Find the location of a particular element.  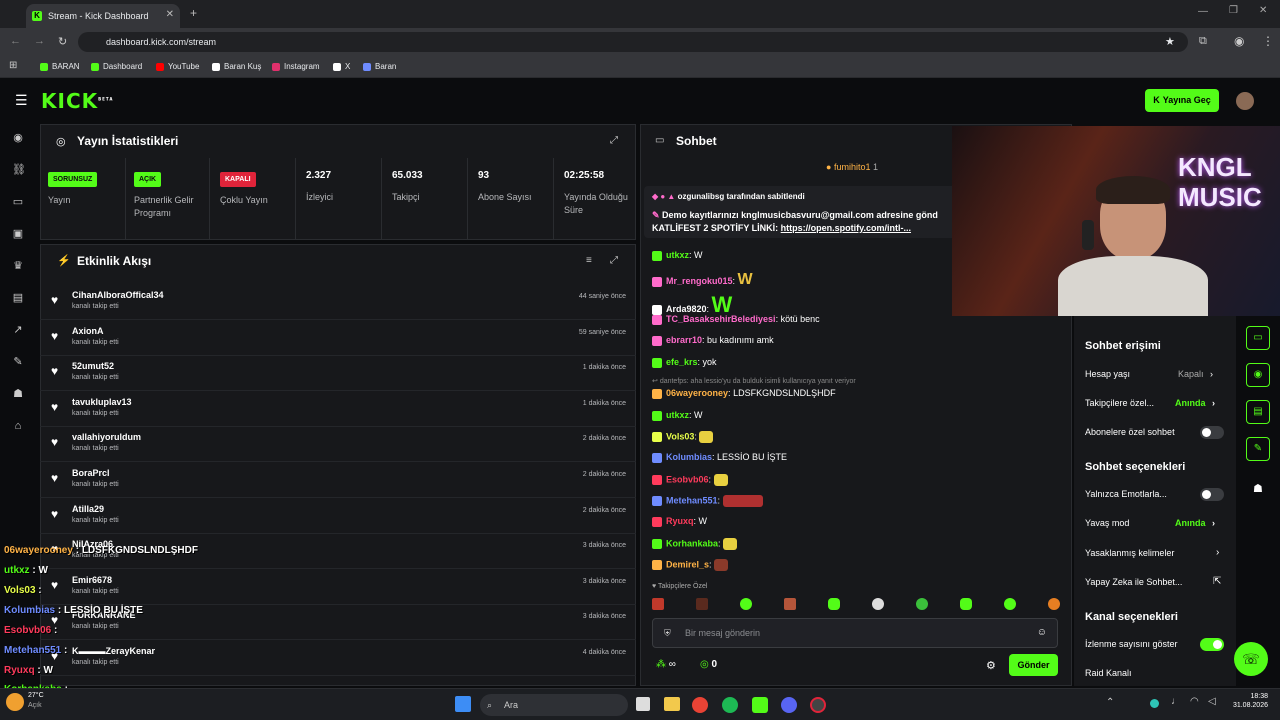

apps-grid-icon: ⊞ is located at coordinates (13, 65).